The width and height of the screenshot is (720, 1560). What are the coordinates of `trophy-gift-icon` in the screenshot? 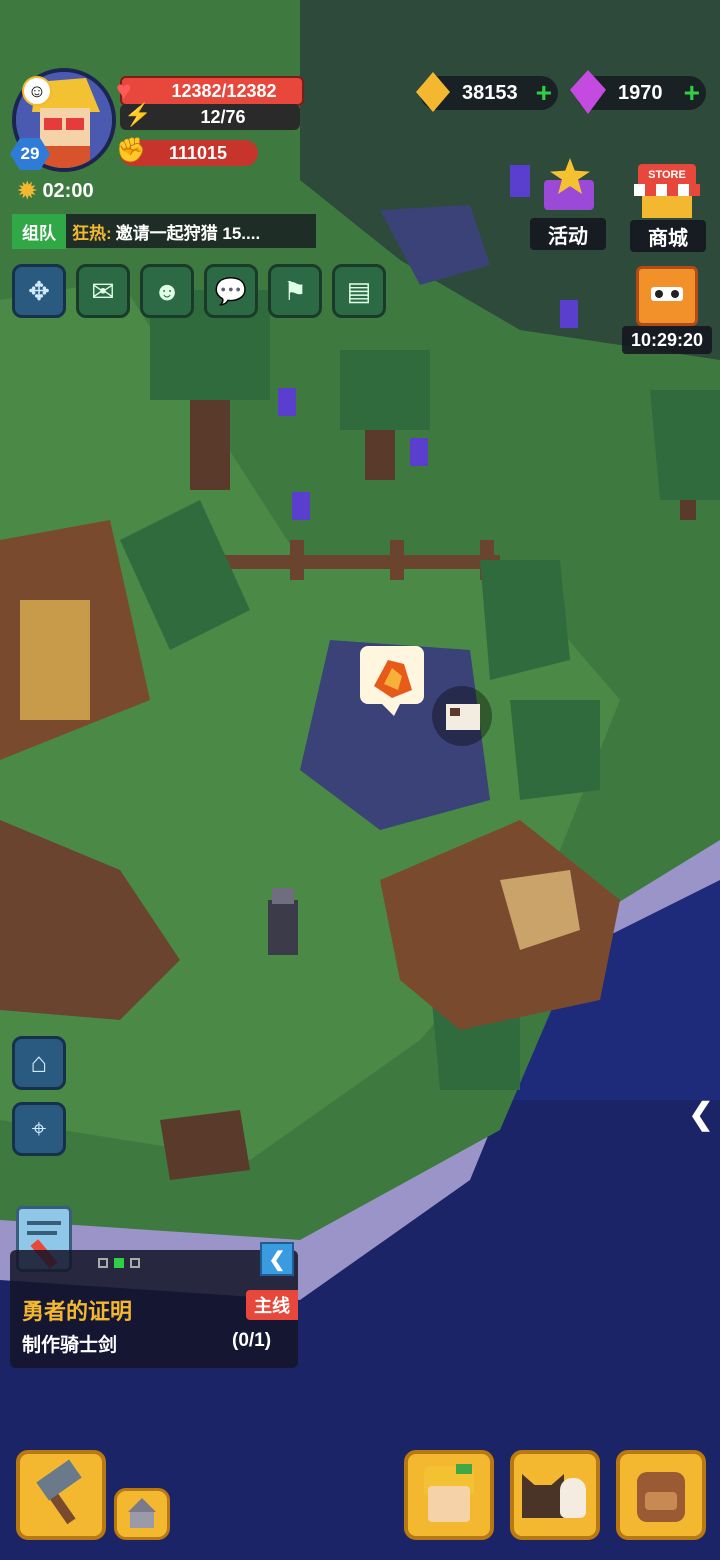 It's located at (568, 187).